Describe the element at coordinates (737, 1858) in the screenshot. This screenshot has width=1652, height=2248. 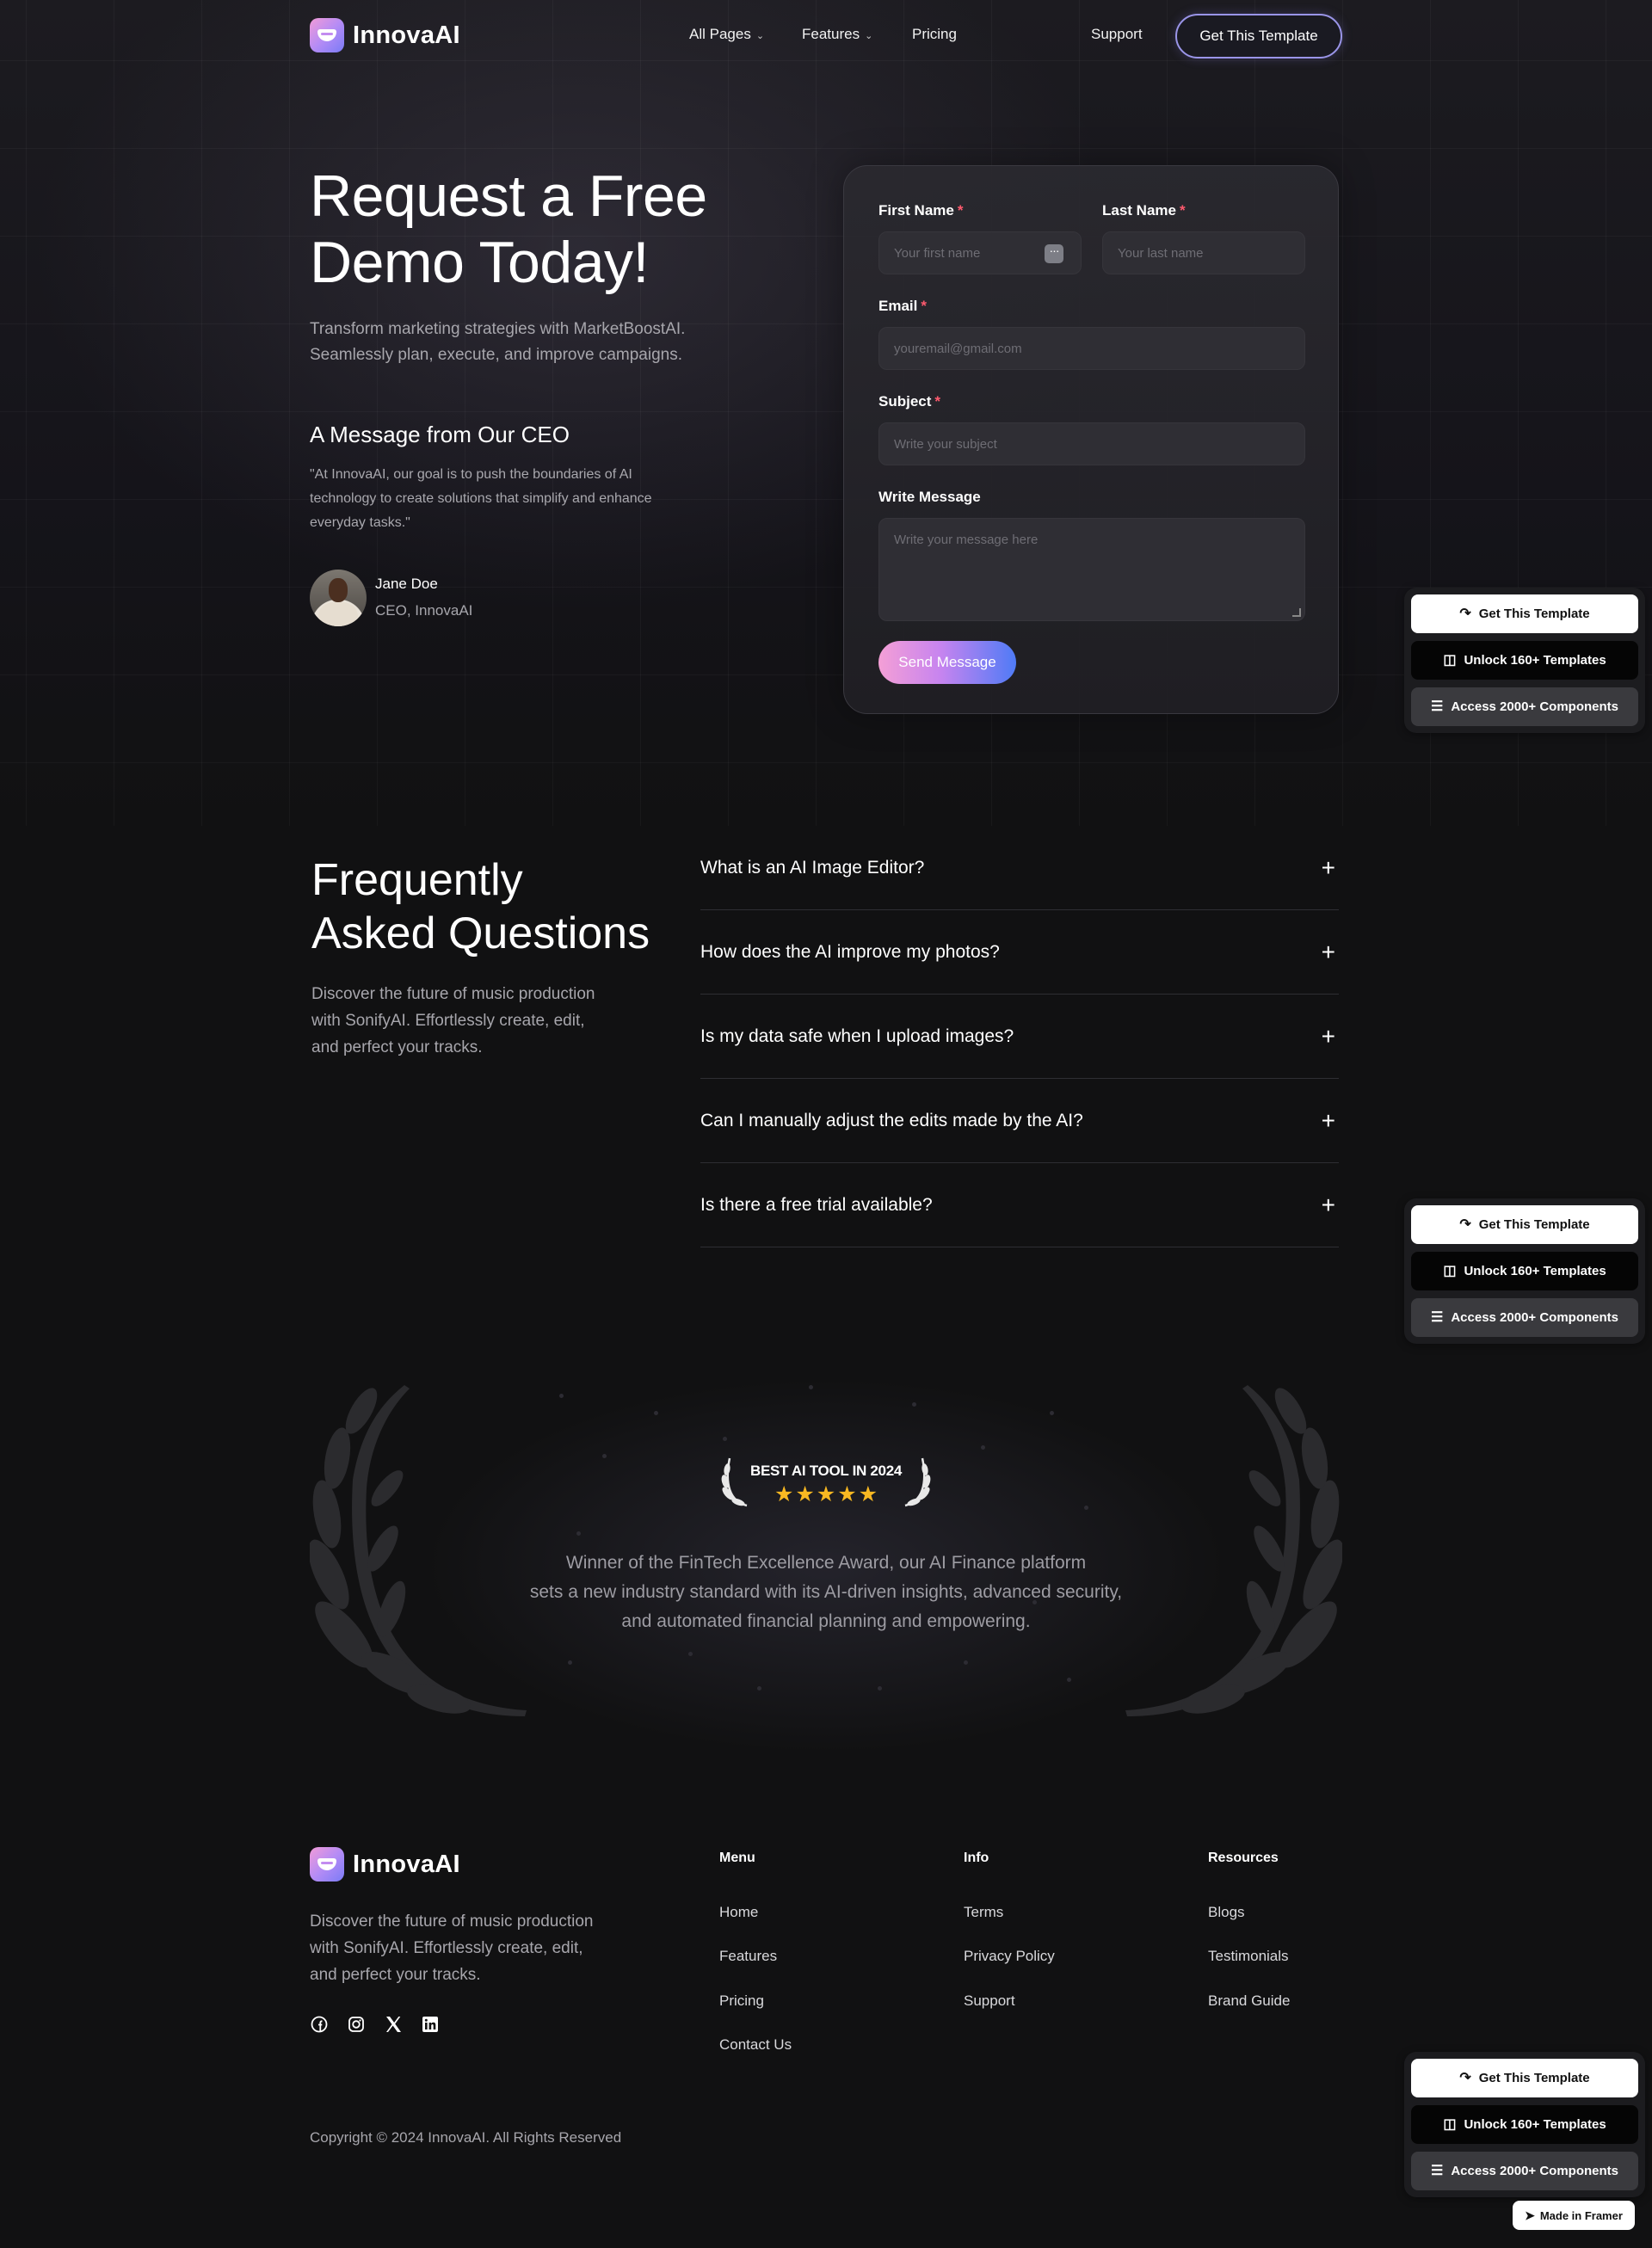
I see `footer-menu-heading: Menu` at that location.